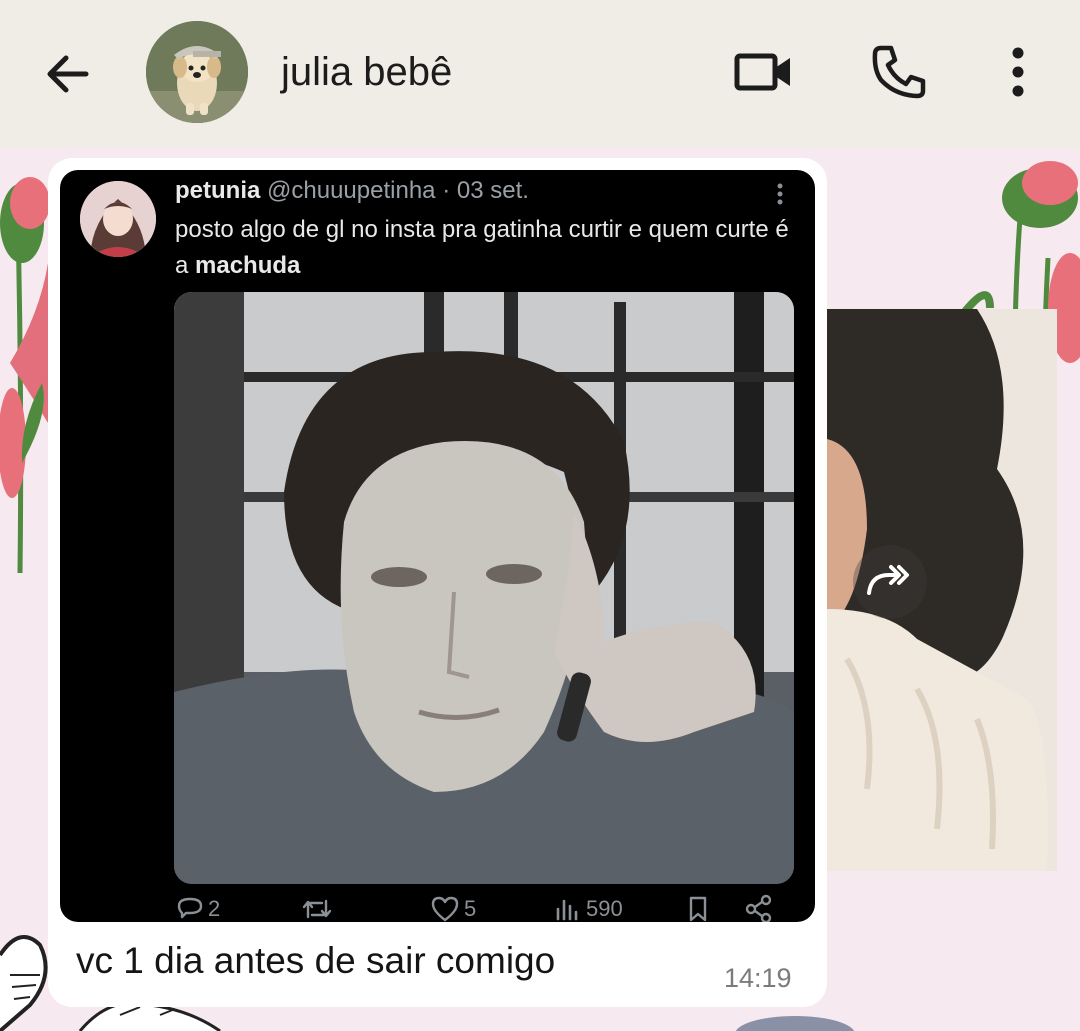  What do you see at coordinates (540, 74) in the screenshot?
I see `chat-header: julia bebê` at bounding box center [540, 74].